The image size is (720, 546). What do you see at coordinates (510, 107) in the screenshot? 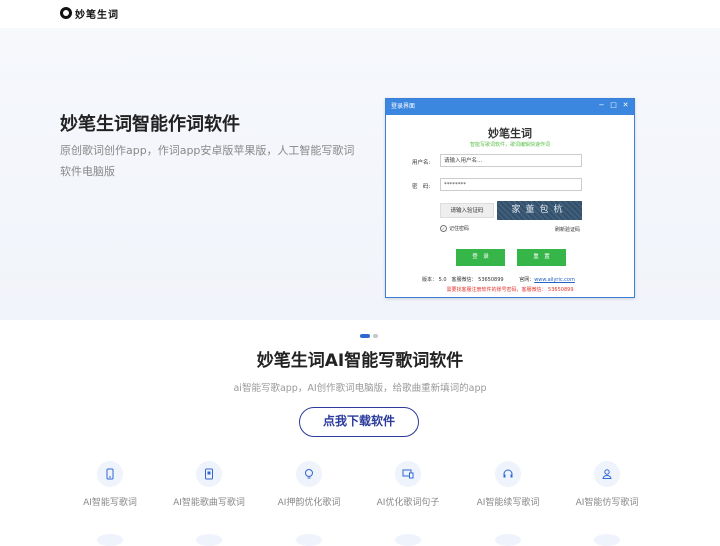
I see `window-titlebar: 登录界面 − □ ✕` at bounding box center [510, 107].